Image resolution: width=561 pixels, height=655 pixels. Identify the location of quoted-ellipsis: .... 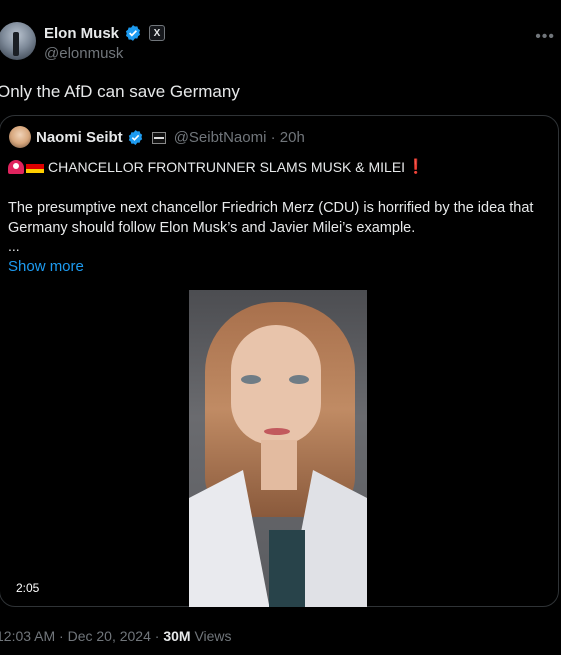
(14, 246).